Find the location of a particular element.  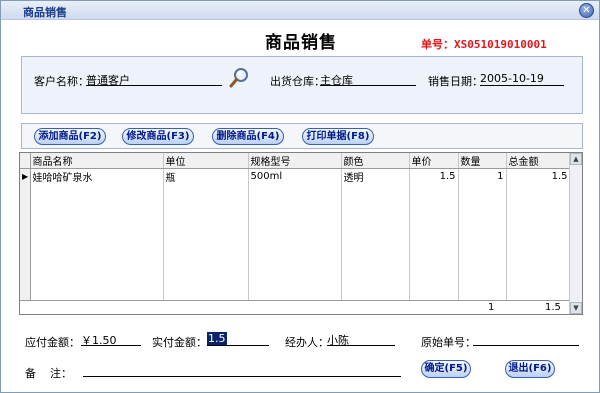

edit-item-button: 修改商品(F3) is located at coordinates (158, 136).